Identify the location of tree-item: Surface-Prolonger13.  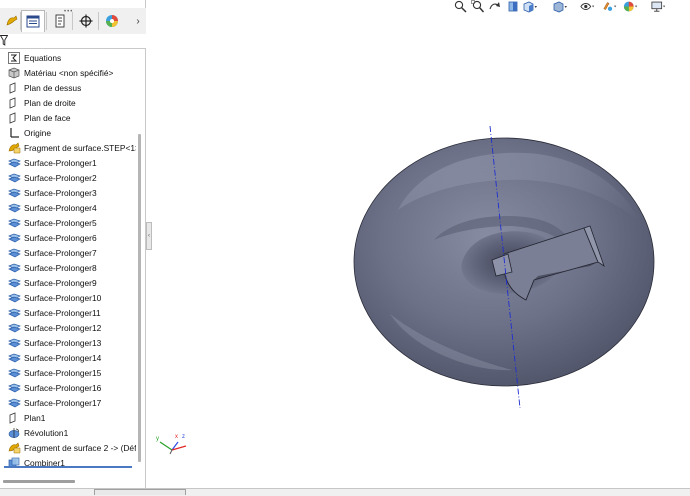
(72, 343).